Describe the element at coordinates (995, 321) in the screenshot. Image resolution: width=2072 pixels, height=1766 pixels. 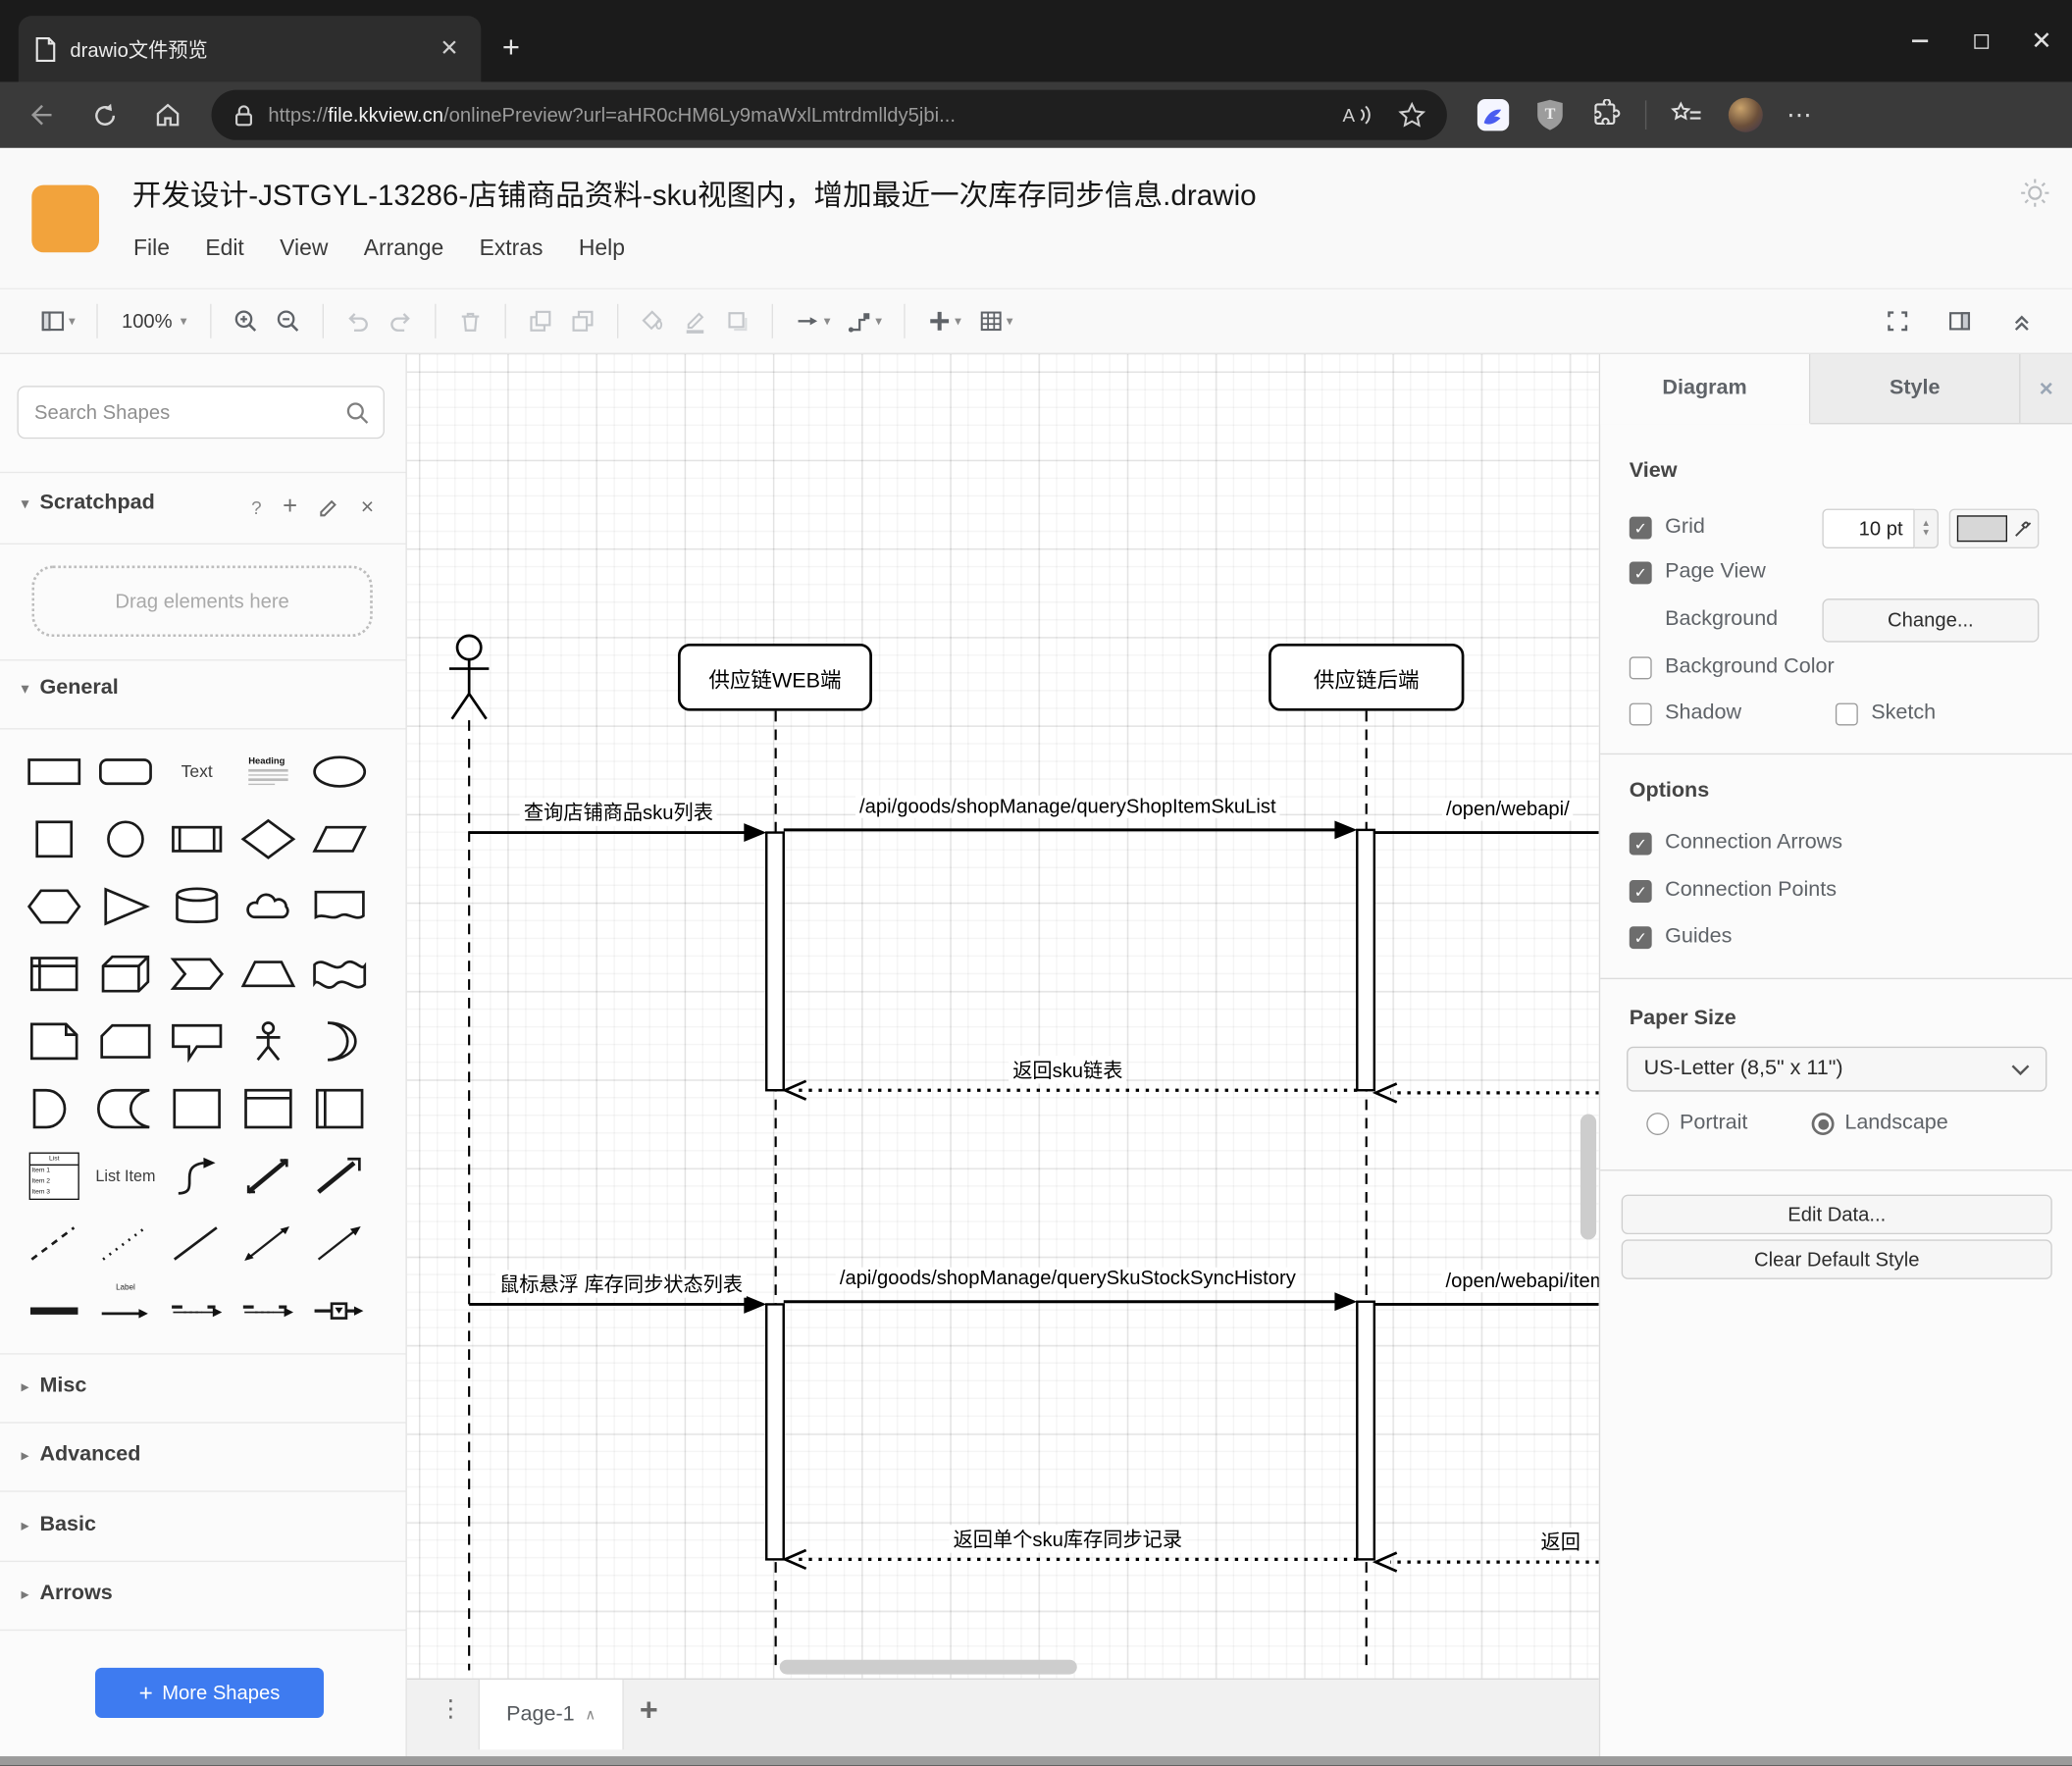
I see `table-icon: ▾` at that location.